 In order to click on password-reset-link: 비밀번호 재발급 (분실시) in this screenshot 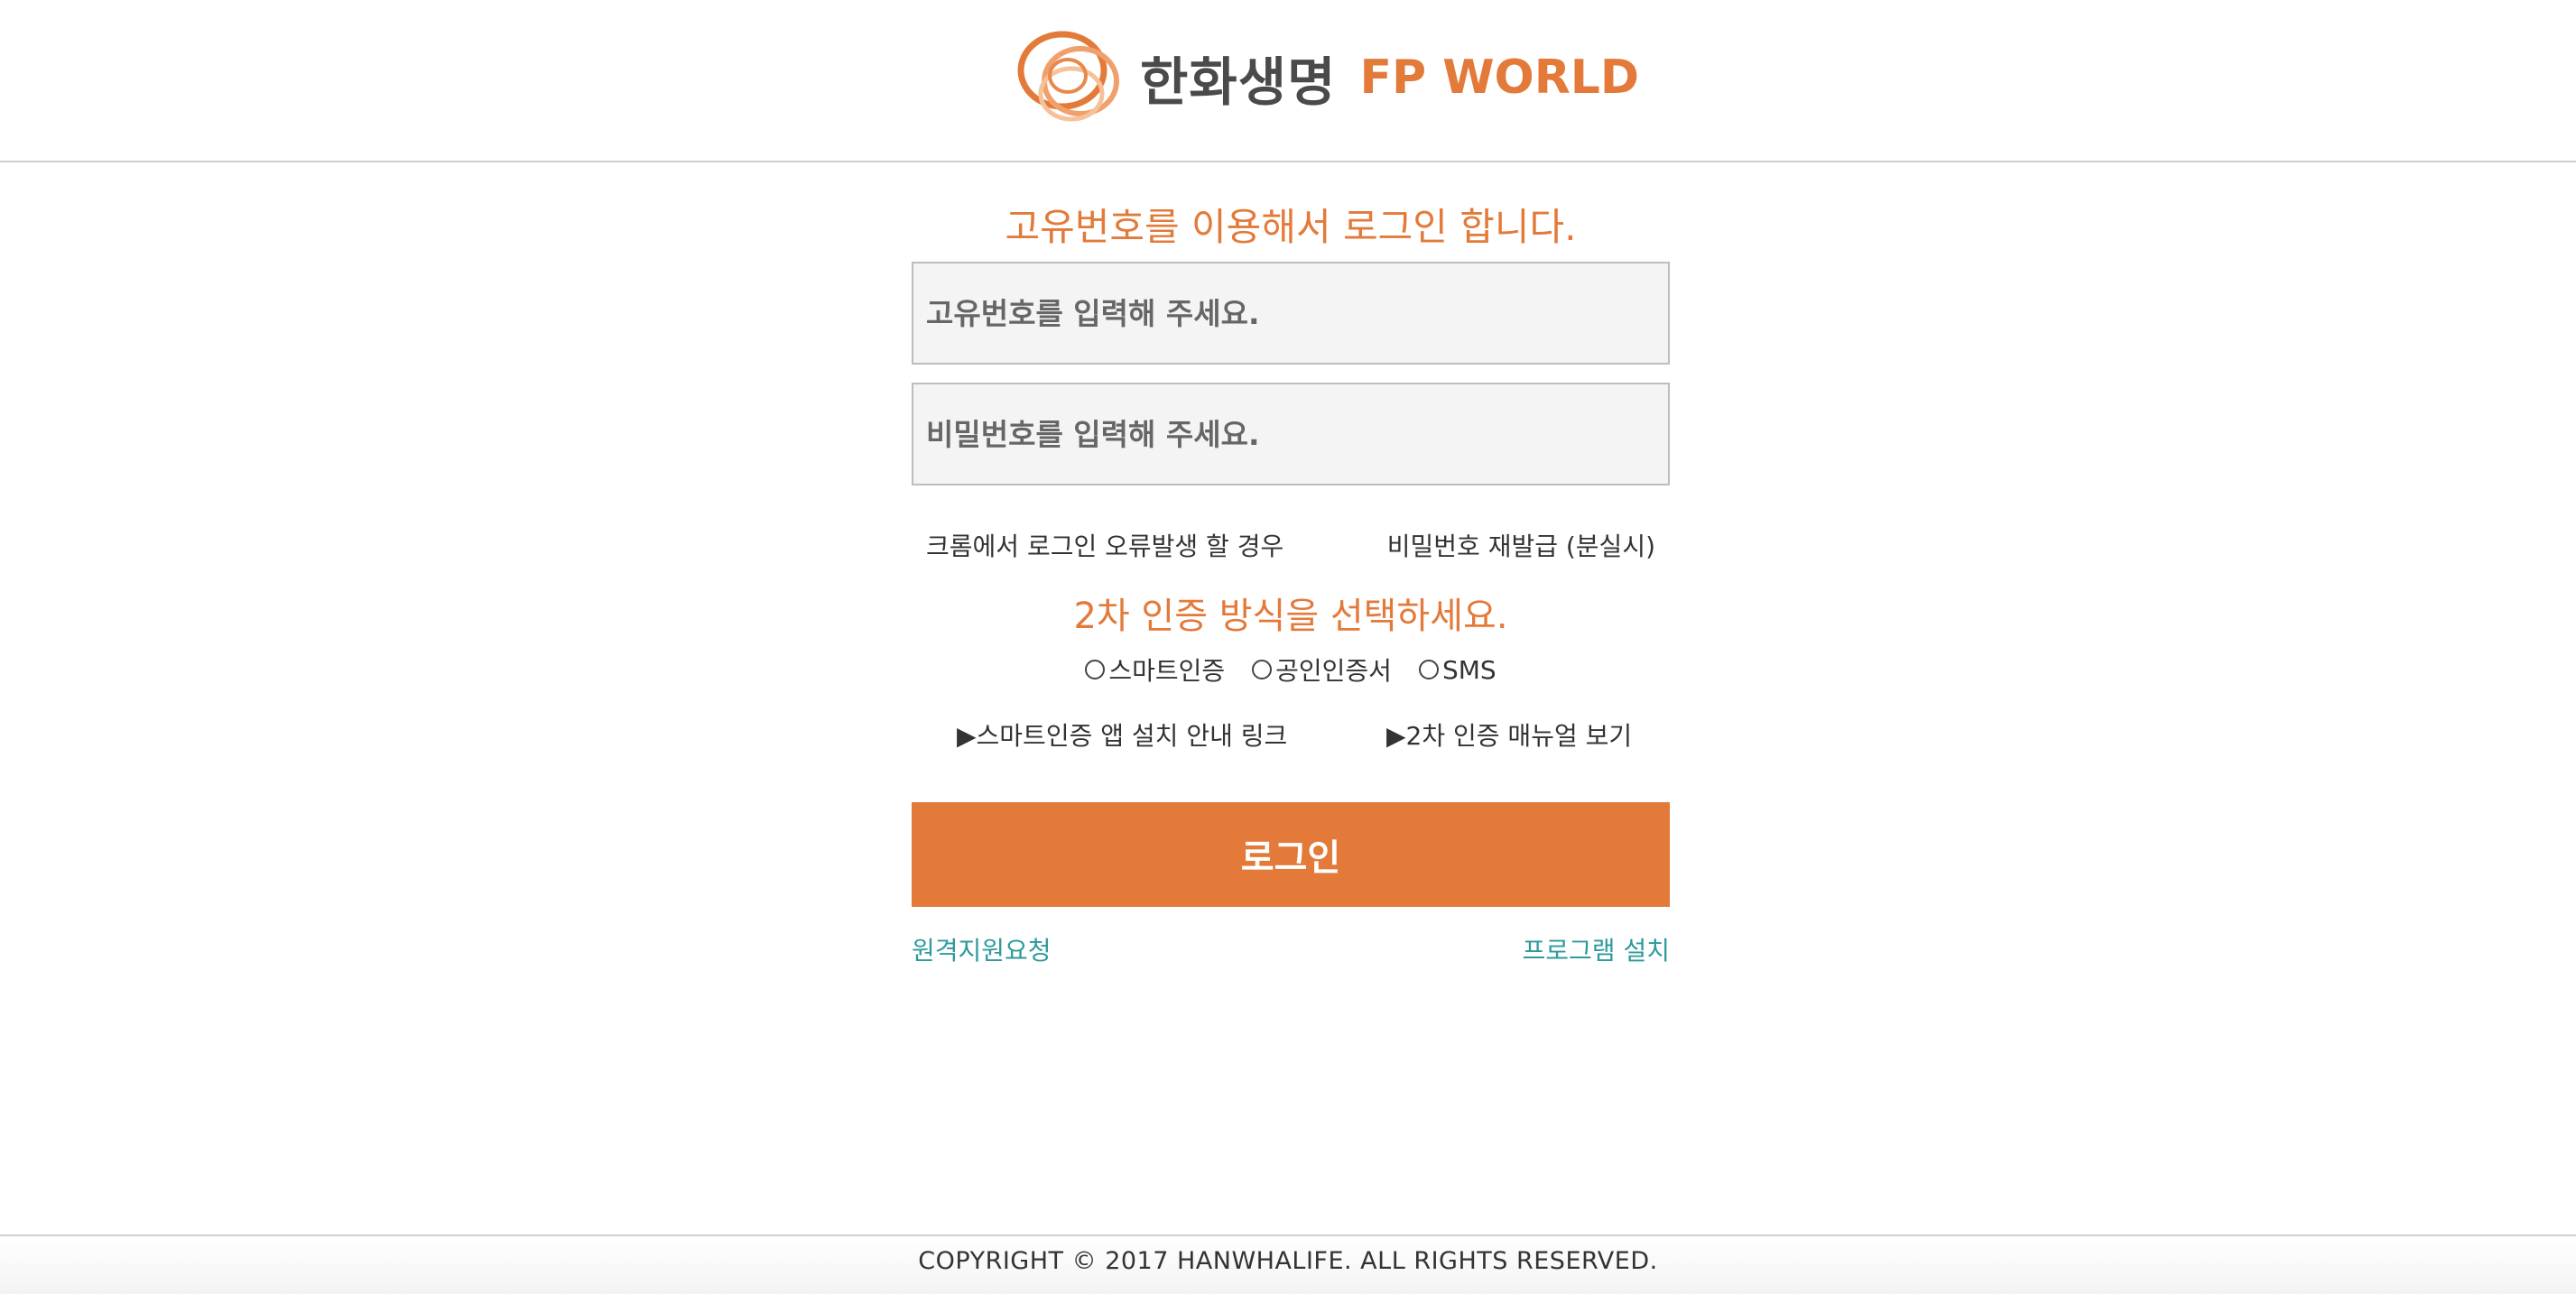, I will do `click(1521, 545)`.